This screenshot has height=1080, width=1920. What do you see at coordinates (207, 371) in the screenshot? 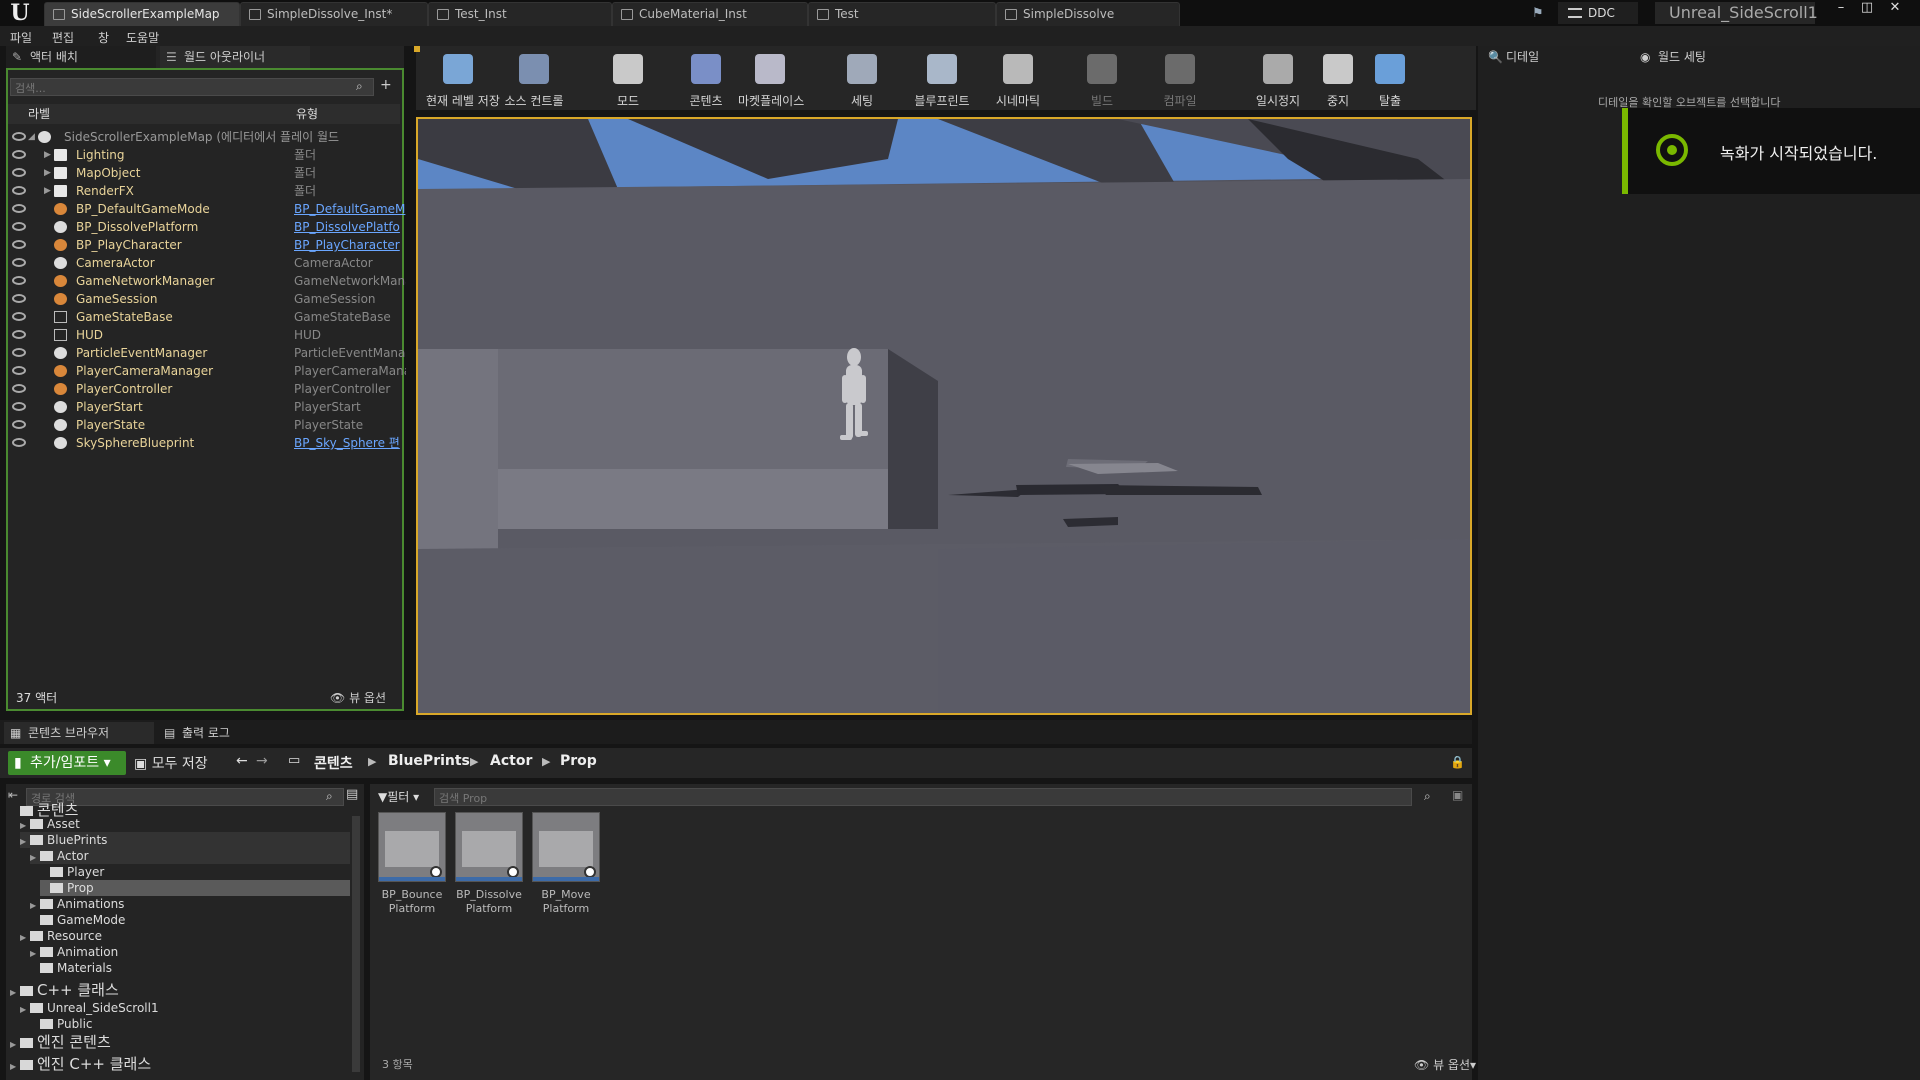
I see `outliner-row: PlayerCameraManager PlayerCameraMana` at bounding box center [207, 371].